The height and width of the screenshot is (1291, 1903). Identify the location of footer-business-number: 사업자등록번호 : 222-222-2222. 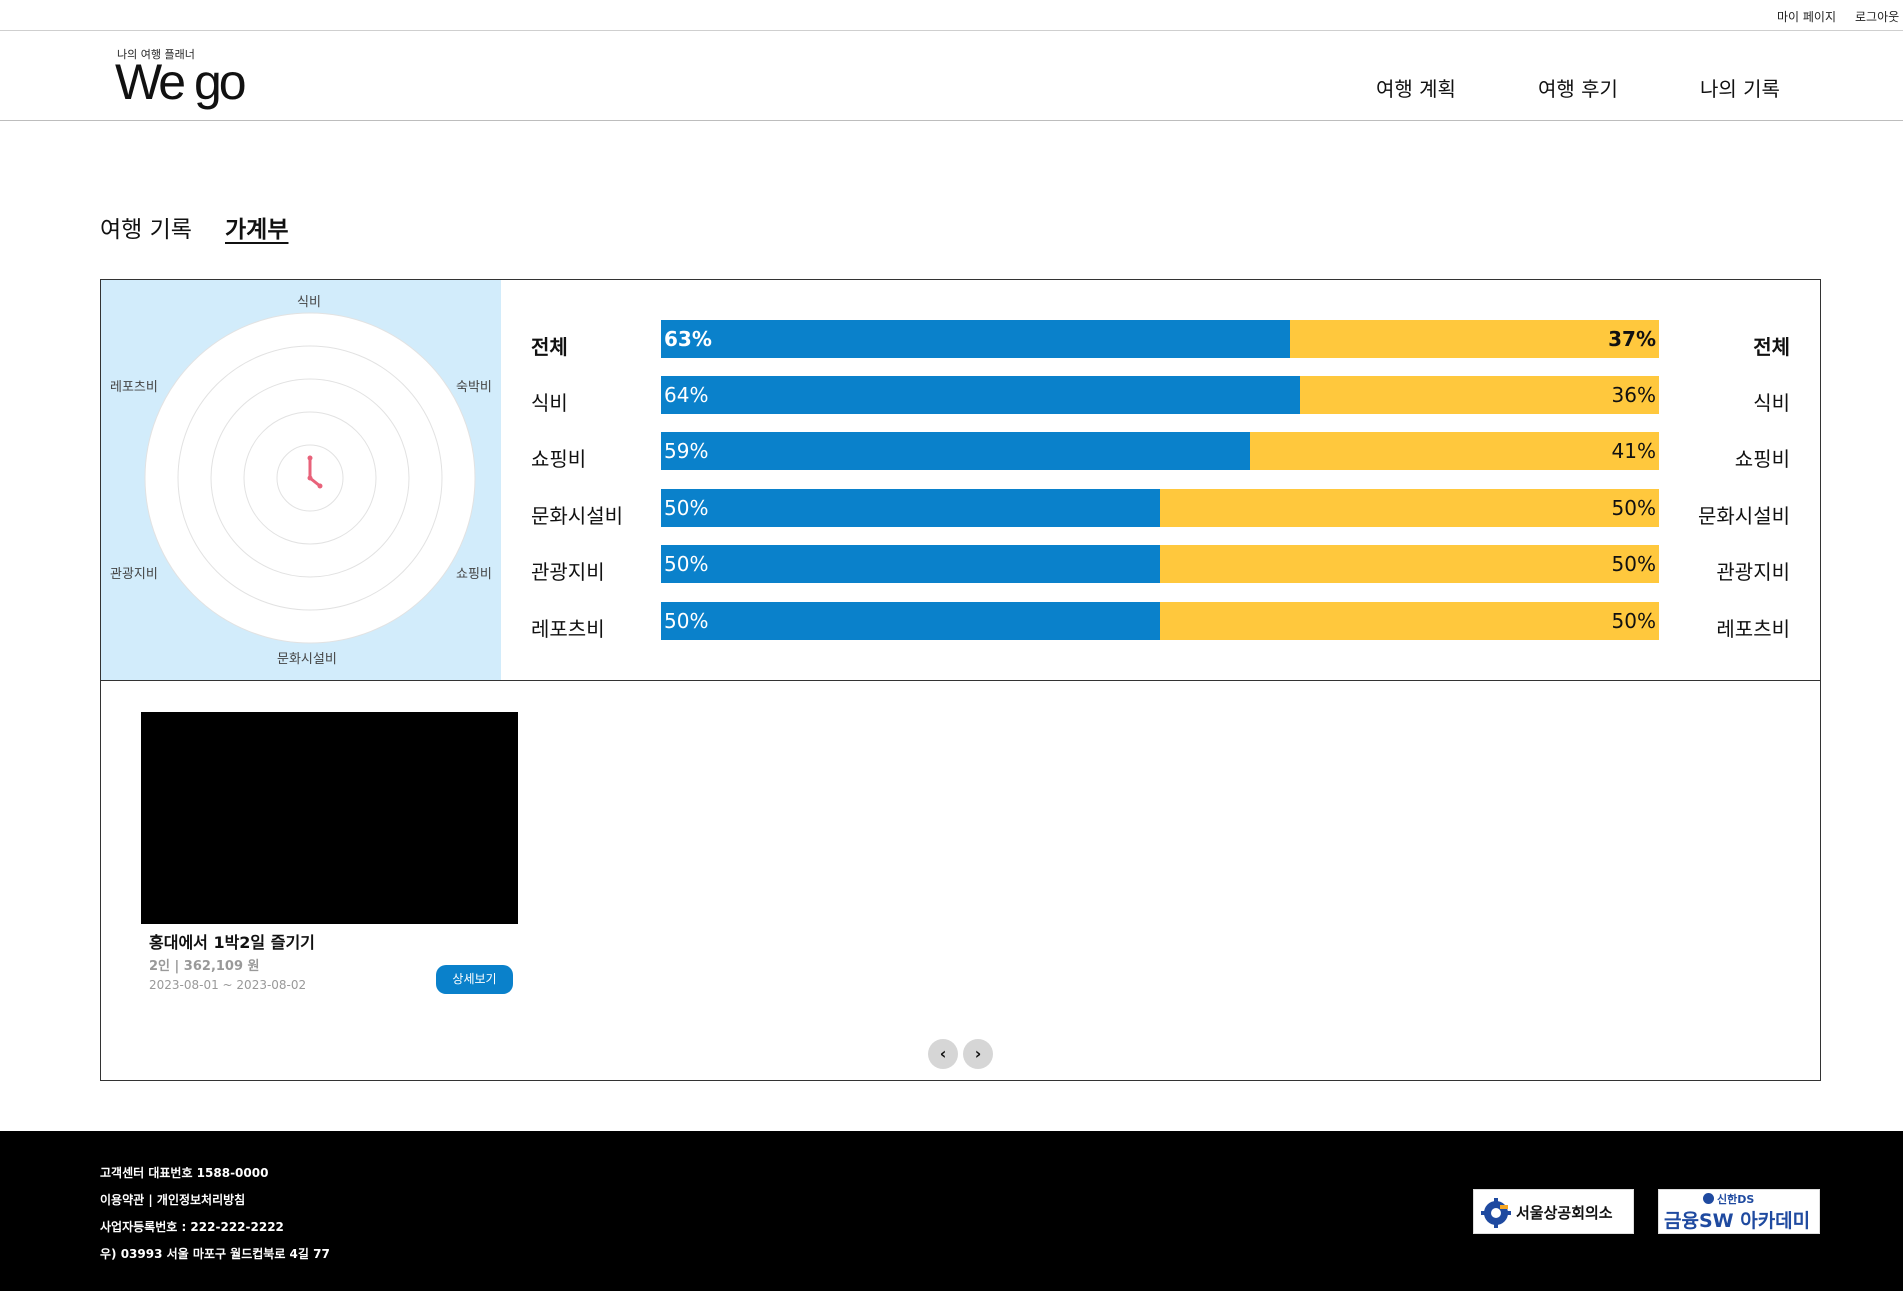
(192, 1227).